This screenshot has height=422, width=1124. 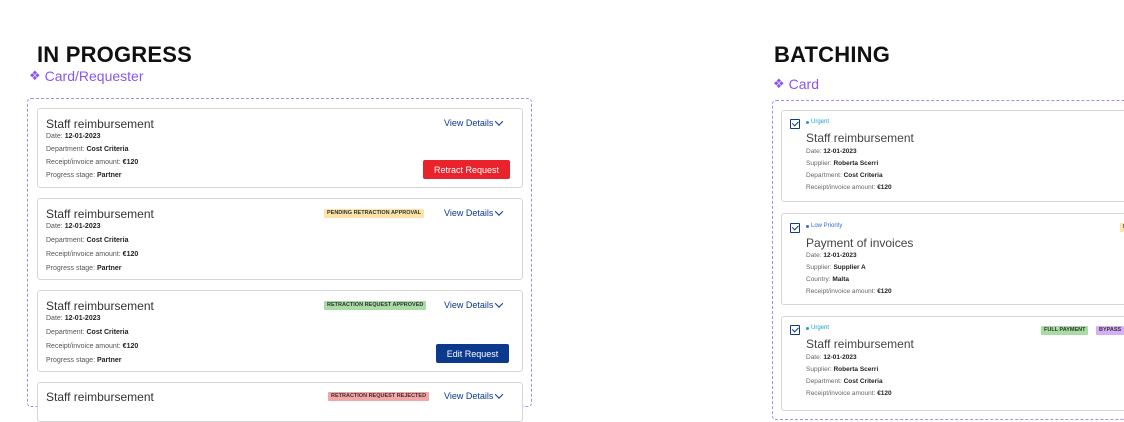 I want to click on batching-component-label: ❖ Card, so click(x=796, y=84).